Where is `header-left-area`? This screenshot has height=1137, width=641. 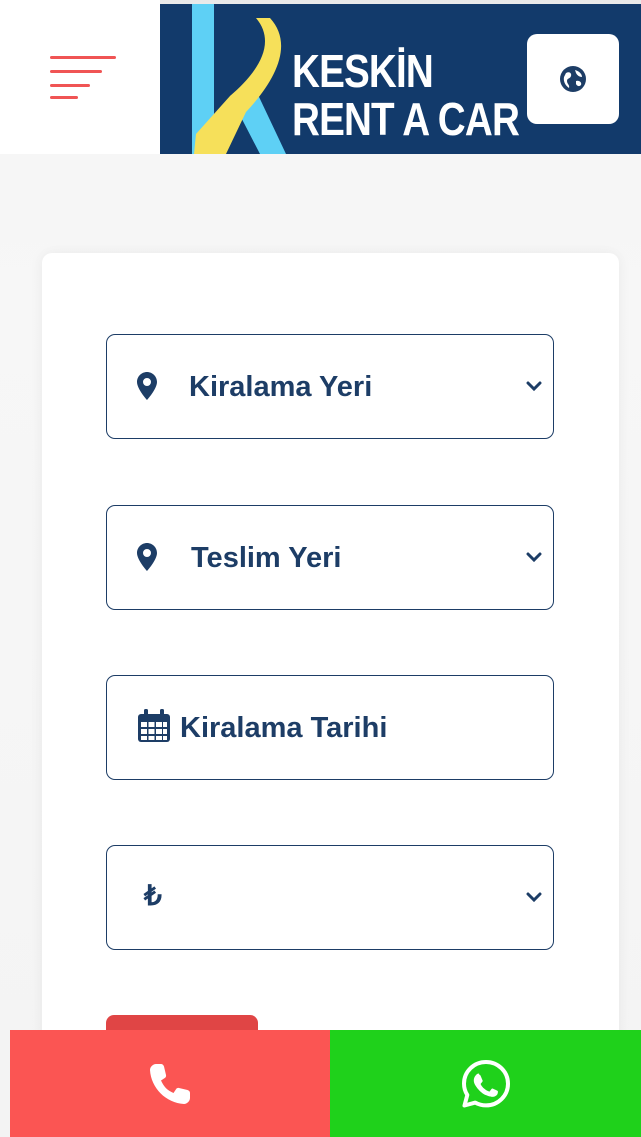
header-left-area is located at coordinates (80, 77).